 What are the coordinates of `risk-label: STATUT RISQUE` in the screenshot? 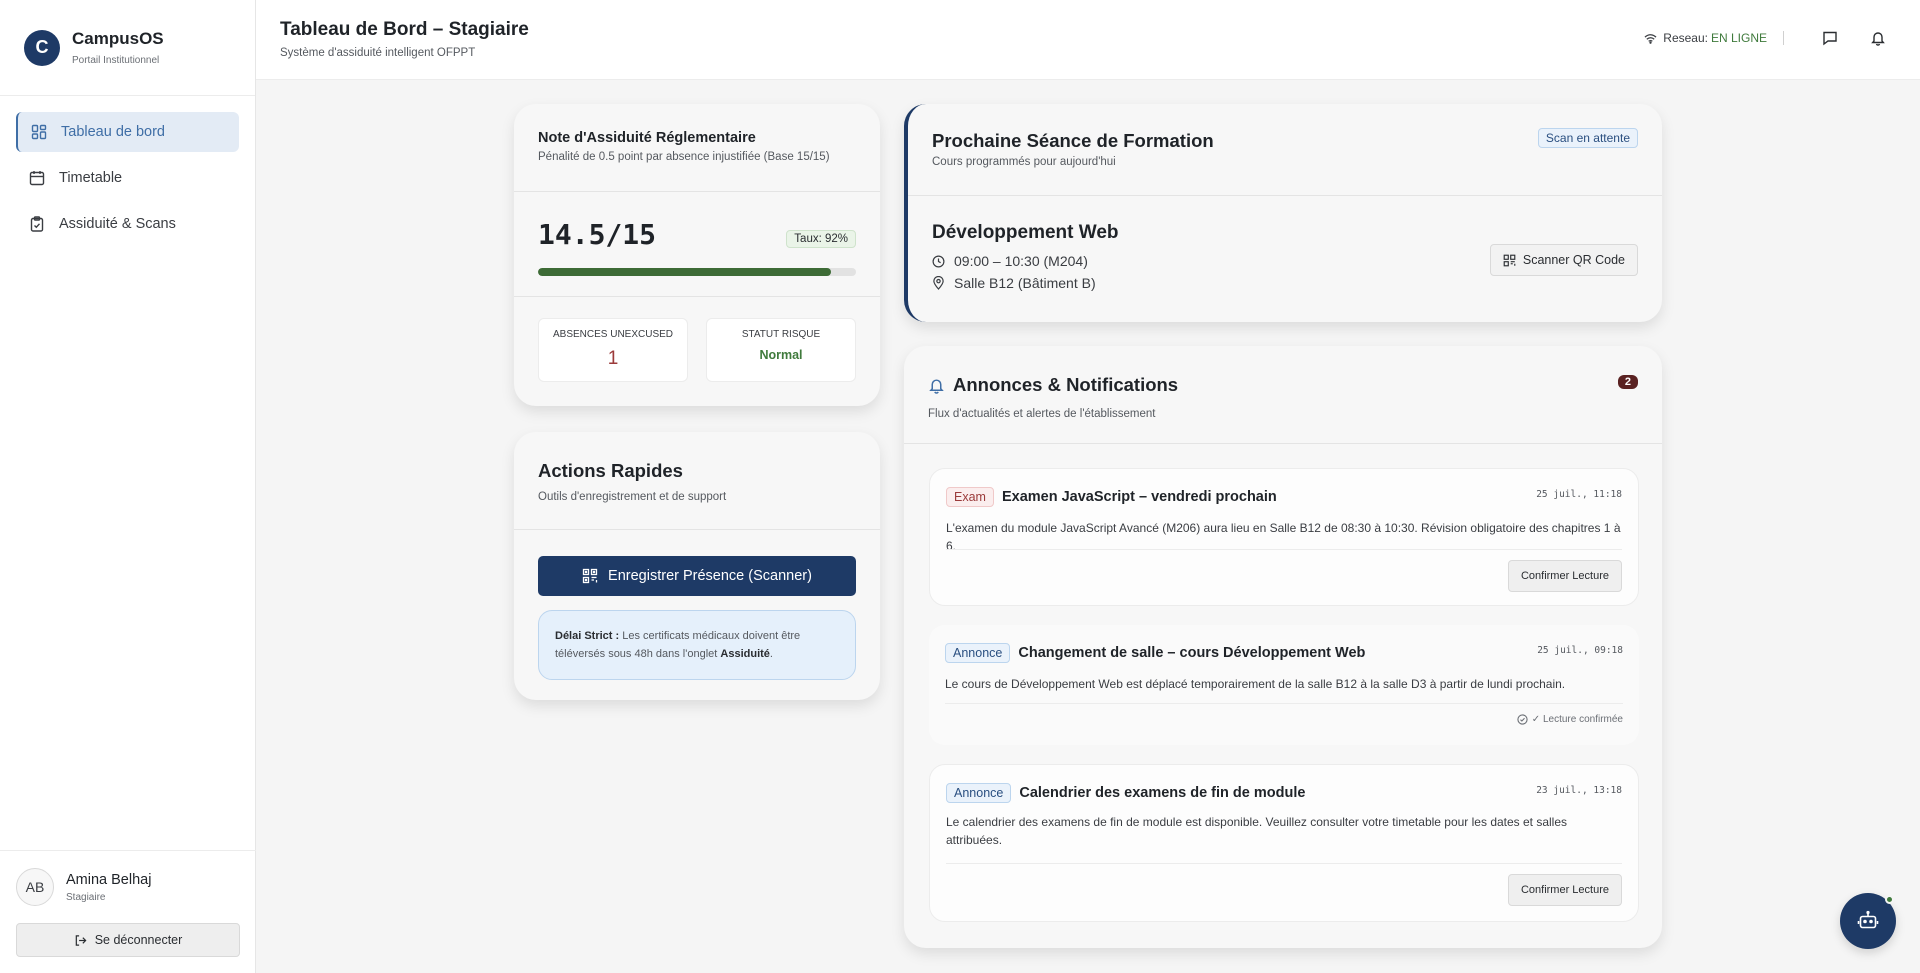 It's located at (781, 334).